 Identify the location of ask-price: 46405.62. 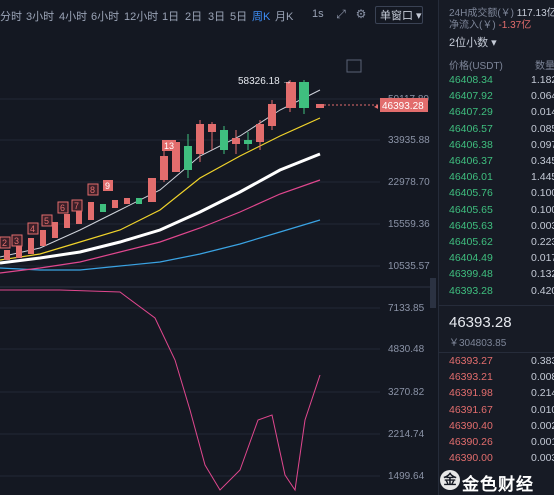
(471, 242).